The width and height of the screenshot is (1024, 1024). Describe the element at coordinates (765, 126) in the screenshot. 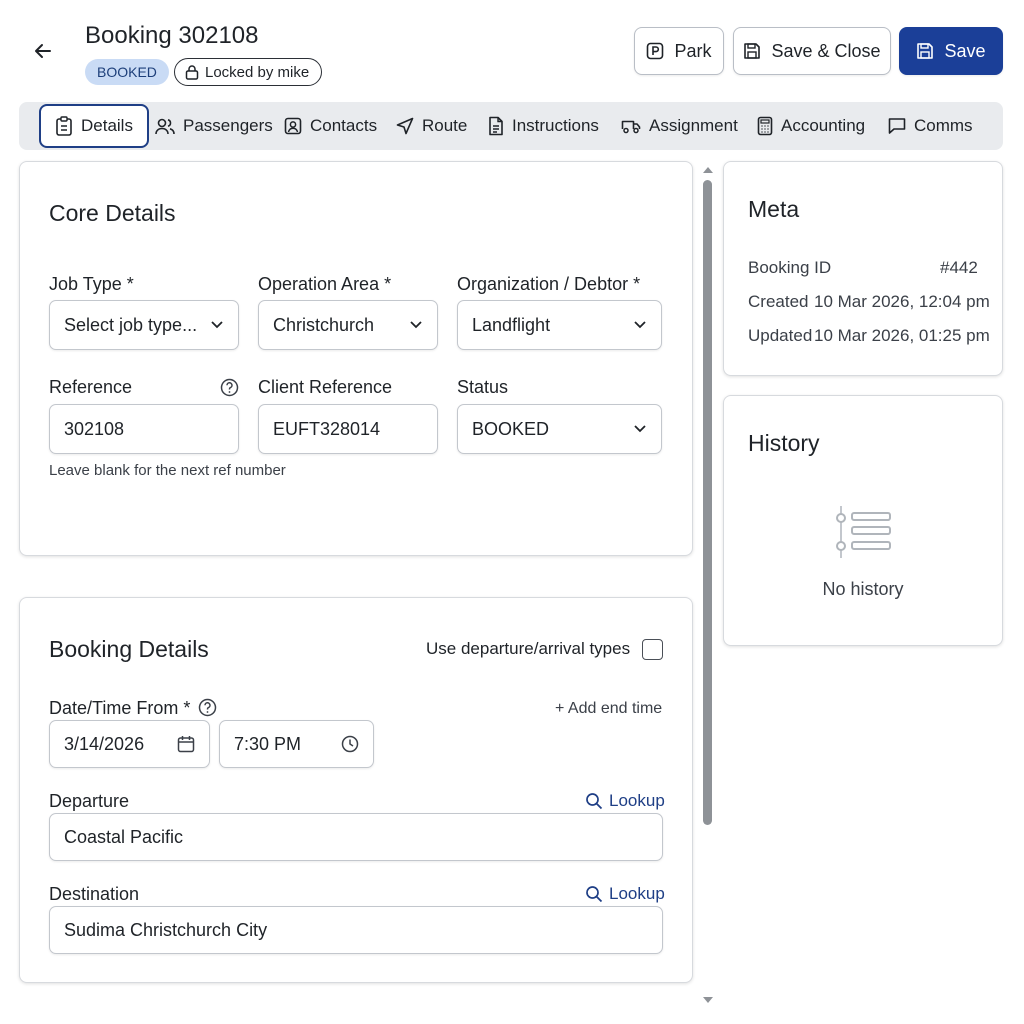

I see `calculator-icon` at that location.